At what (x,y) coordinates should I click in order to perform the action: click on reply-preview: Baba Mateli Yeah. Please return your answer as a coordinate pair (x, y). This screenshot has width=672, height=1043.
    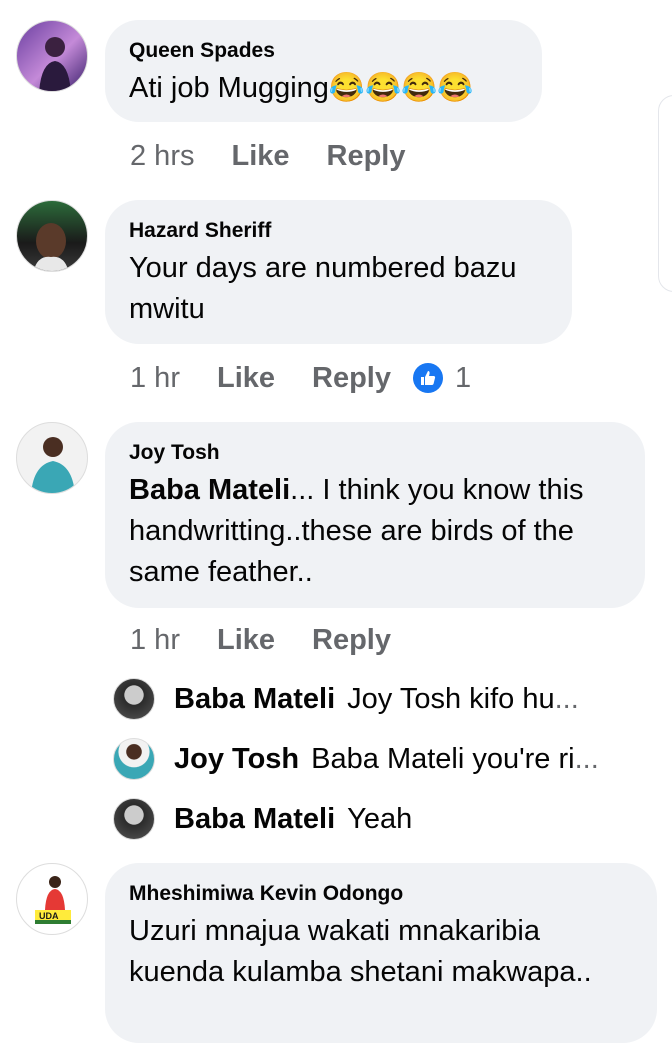
    Looking at the image, I should click on (262, 819).